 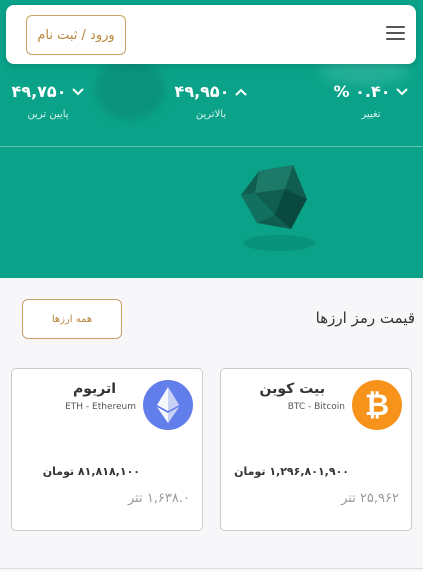 What do you see at coordinates (211, 34) in the screenshot?
I see `top-navbar: ورود / ثبت نام` at bounding box center [211, 34].